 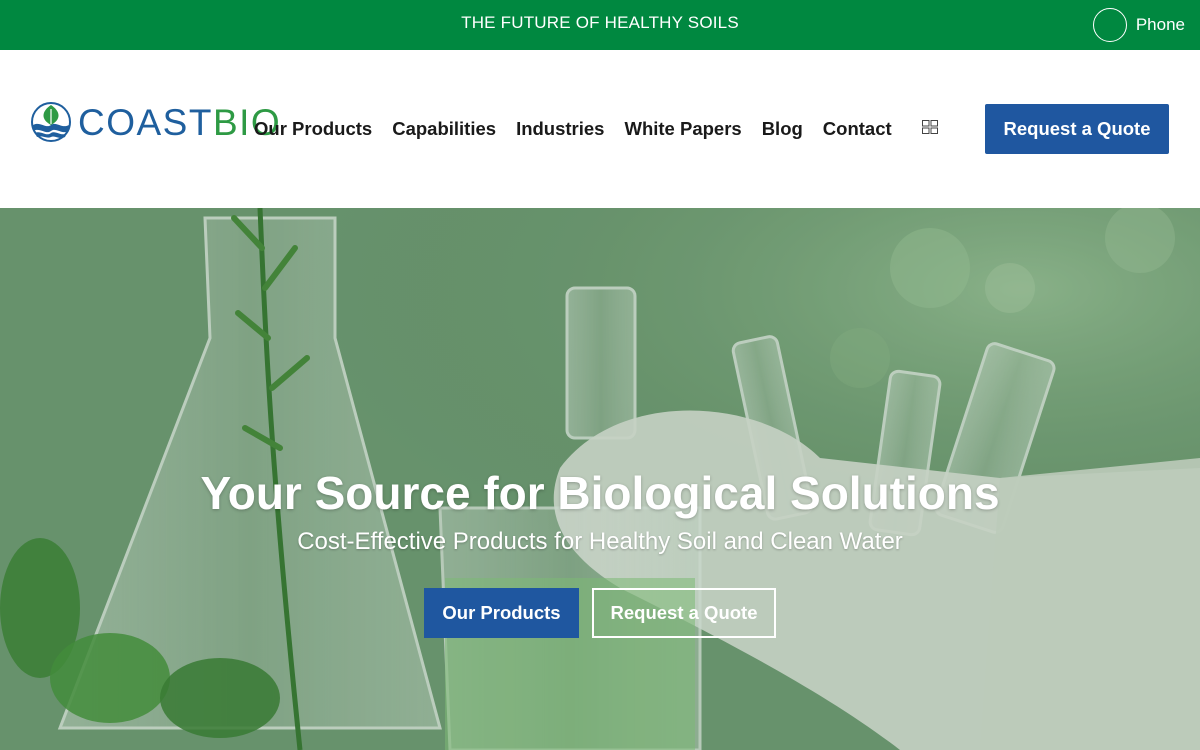 What do you see at coordinates (501, 613) in the screenshot?
I see `our-products-button: Our Products` at bounding box center [501, 613].